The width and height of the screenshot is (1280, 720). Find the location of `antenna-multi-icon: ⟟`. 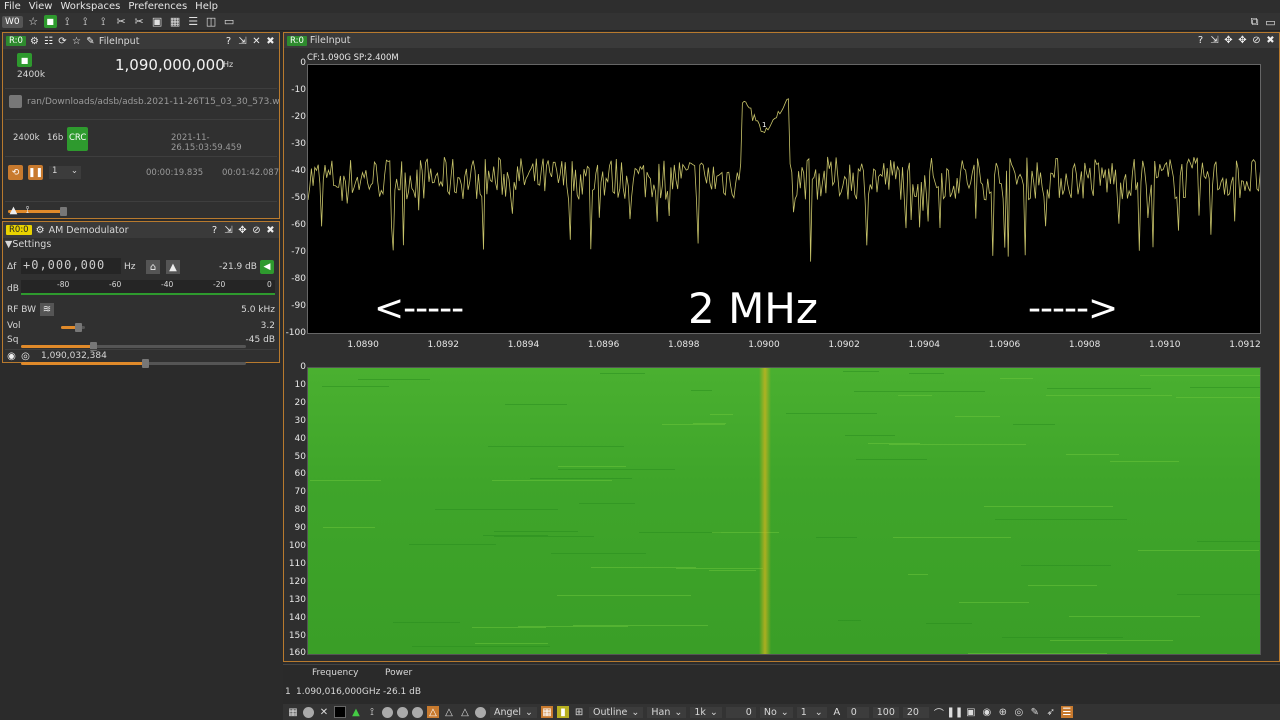

antenna-multi-icon: ⟟ is located at coordinates (103, 22).